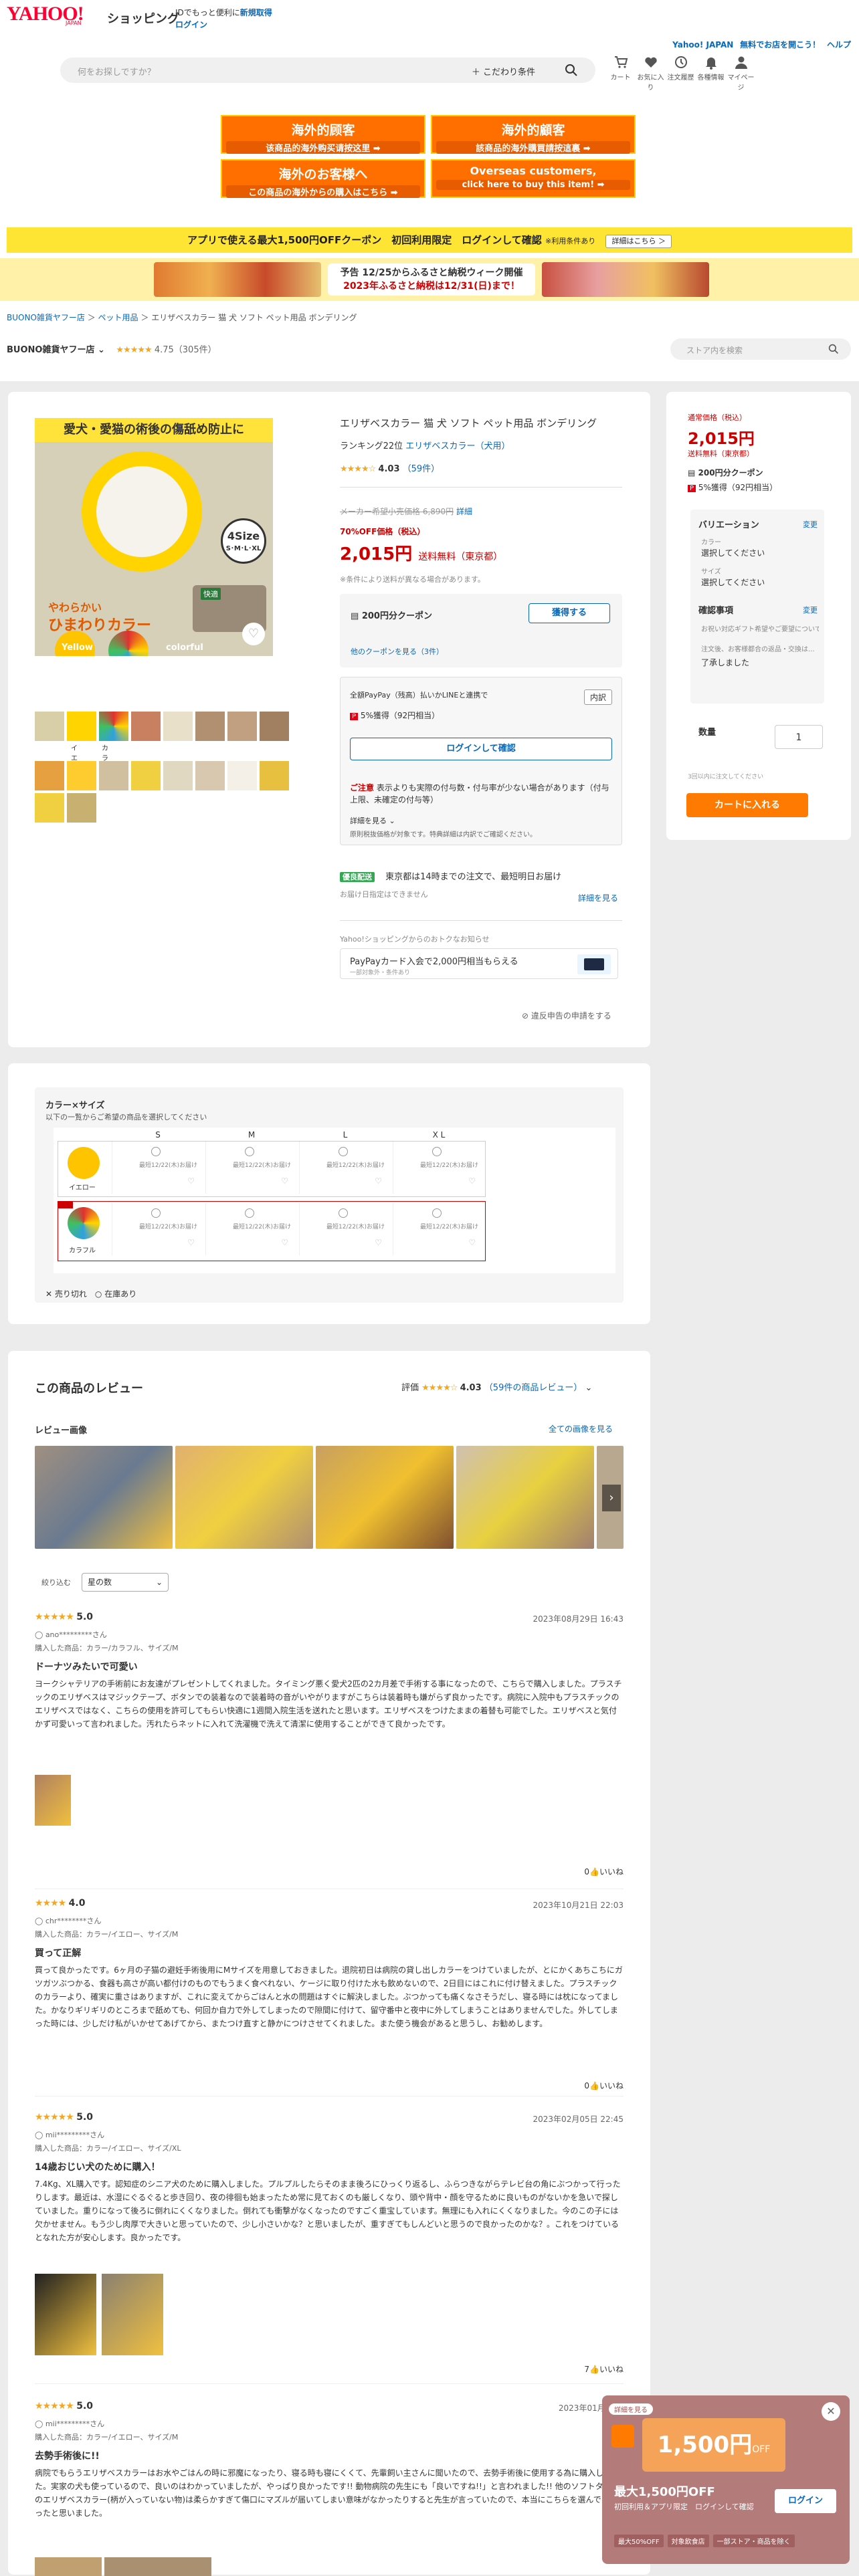  Describe the element at coordinates (533, 134) in the screenshot. I see `buyee-banner-cn-traditional: 海外的顧客 該商品的海外購買請按這裏 ➡` at that location.